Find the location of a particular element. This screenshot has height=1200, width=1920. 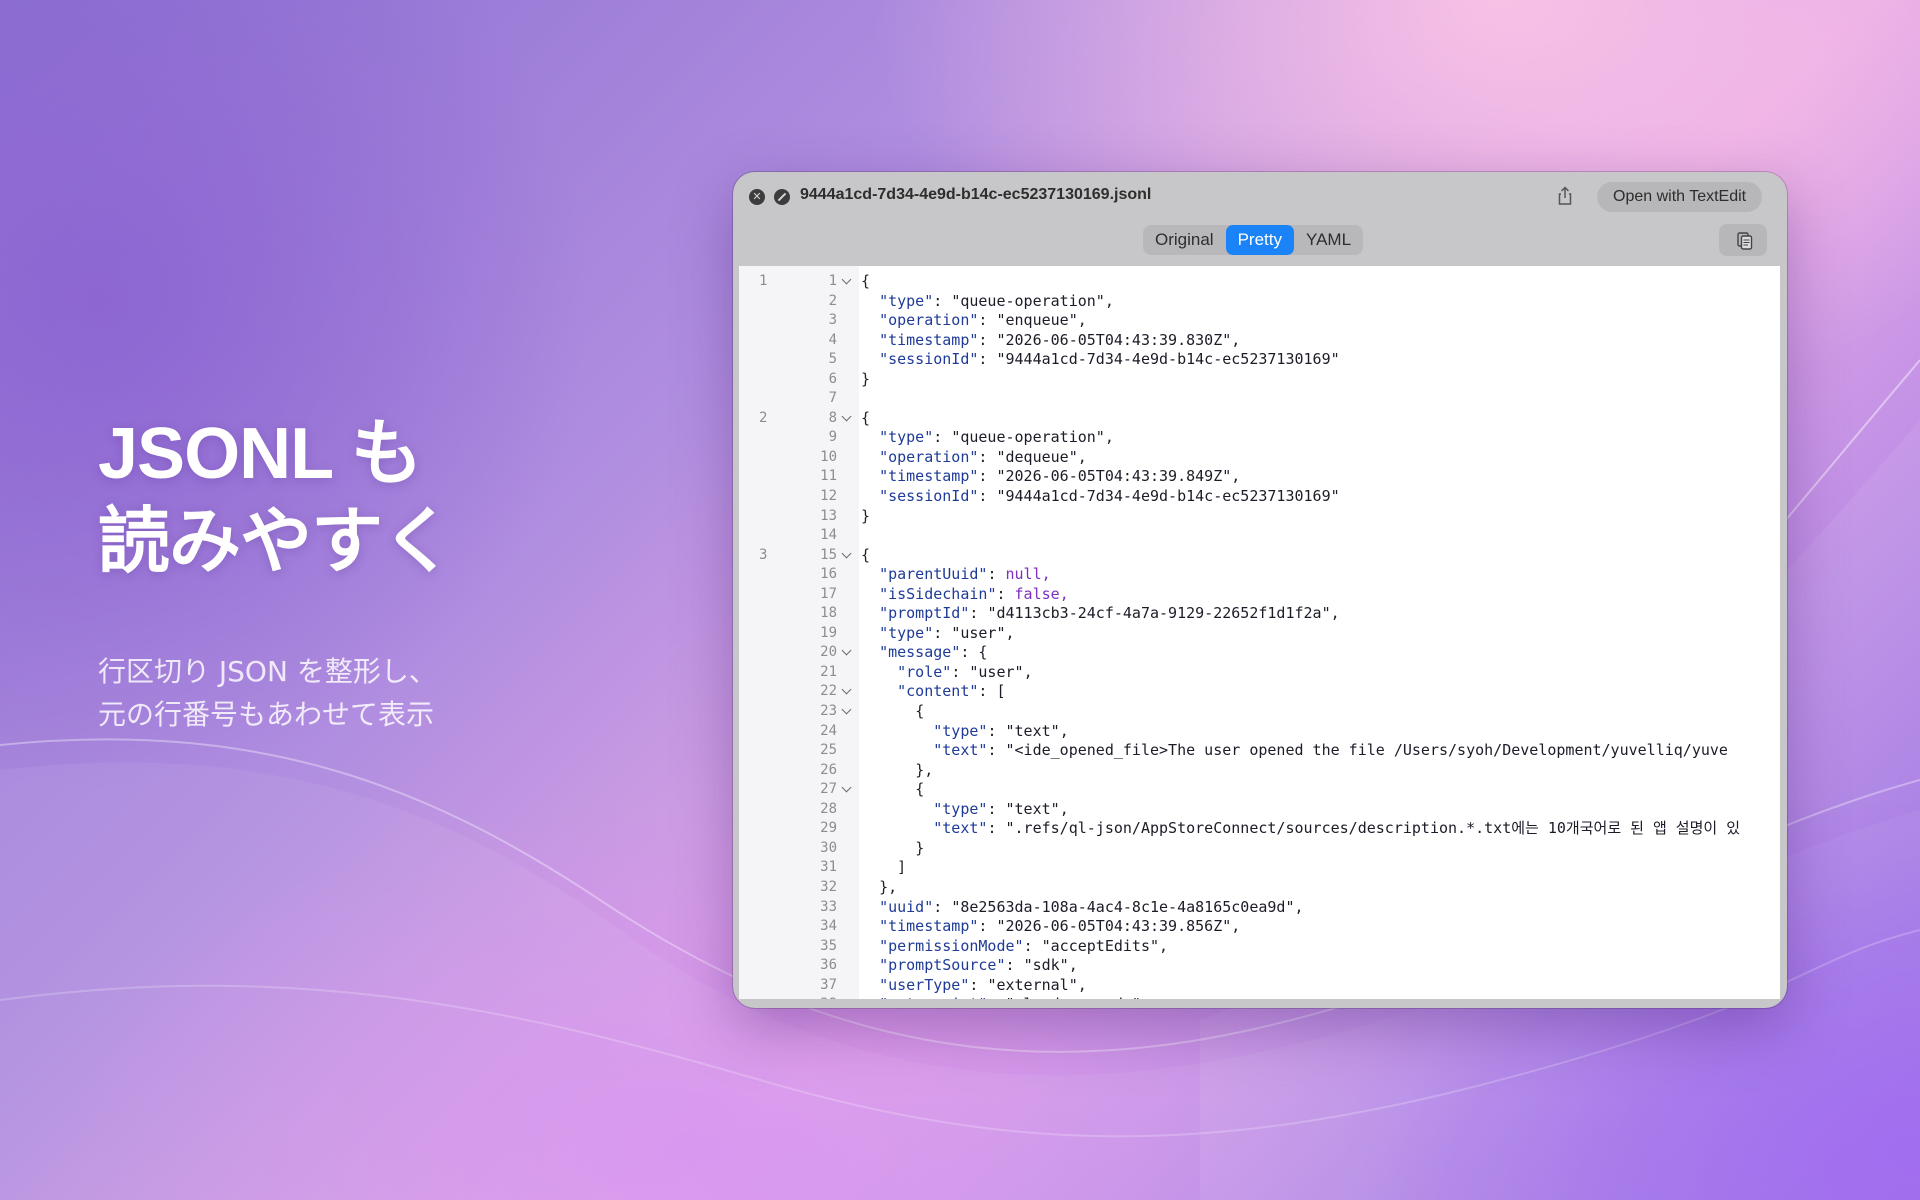

json-key: content is located at coordinates (938, 691).